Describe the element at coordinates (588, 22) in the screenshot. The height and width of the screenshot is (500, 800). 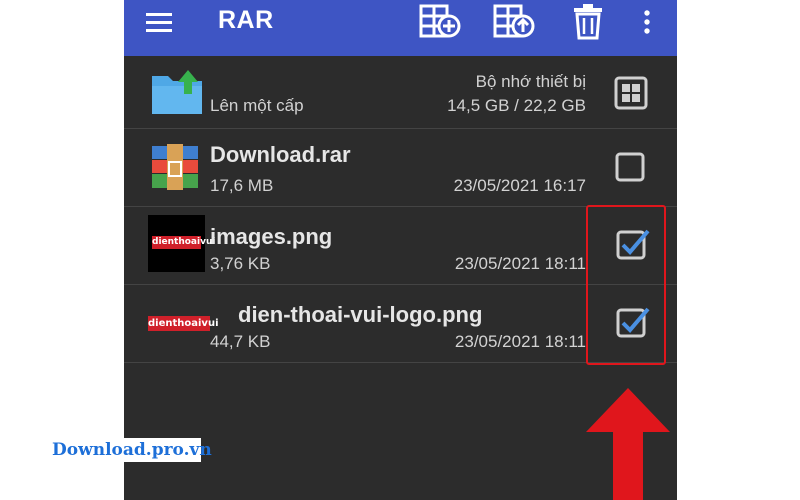
I see `delete-icon` at that location.